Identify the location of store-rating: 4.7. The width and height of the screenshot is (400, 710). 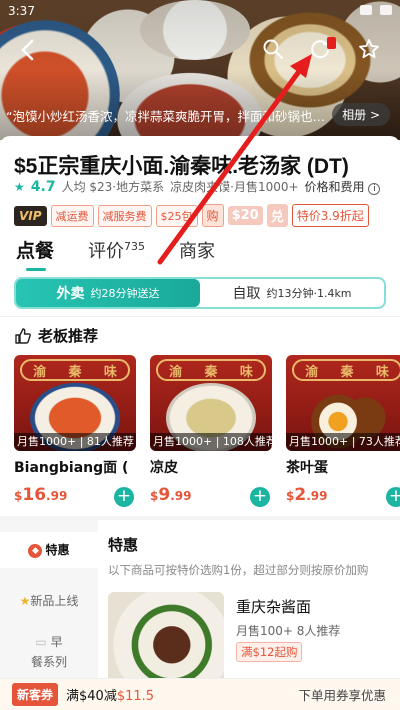
(43, 187).